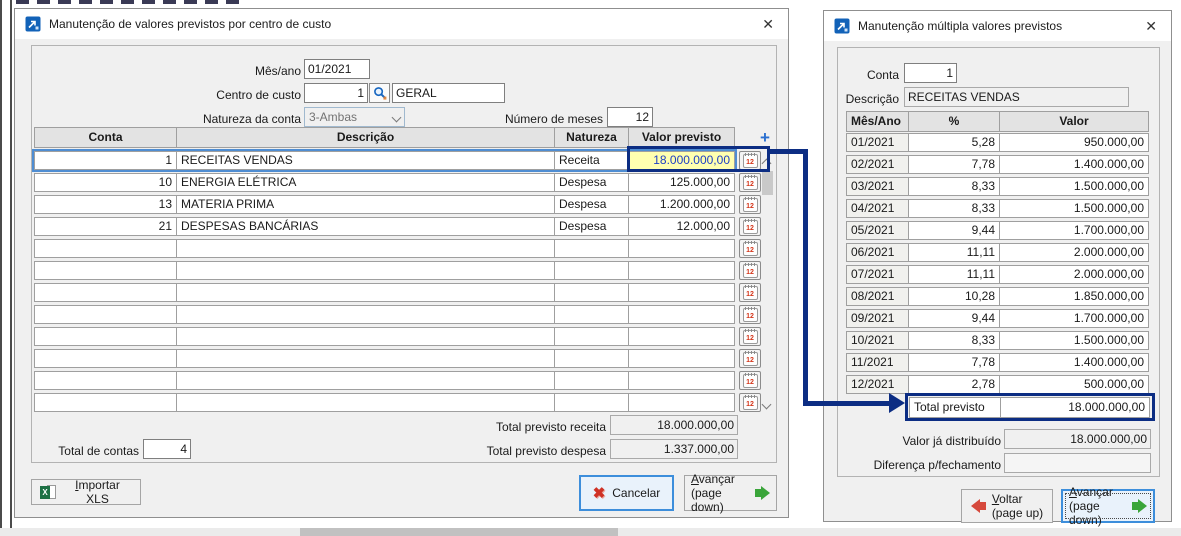 The image size is (1181, 536). Describe the element at coordinates (765, 138) in the screenshot. I see `add-row-icon: +` at that location.